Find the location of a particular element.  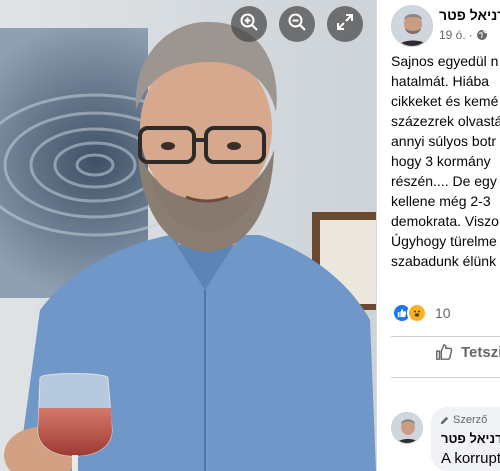

post-text-line: Úgyhogy türelme is located at coordinates (444, 241).